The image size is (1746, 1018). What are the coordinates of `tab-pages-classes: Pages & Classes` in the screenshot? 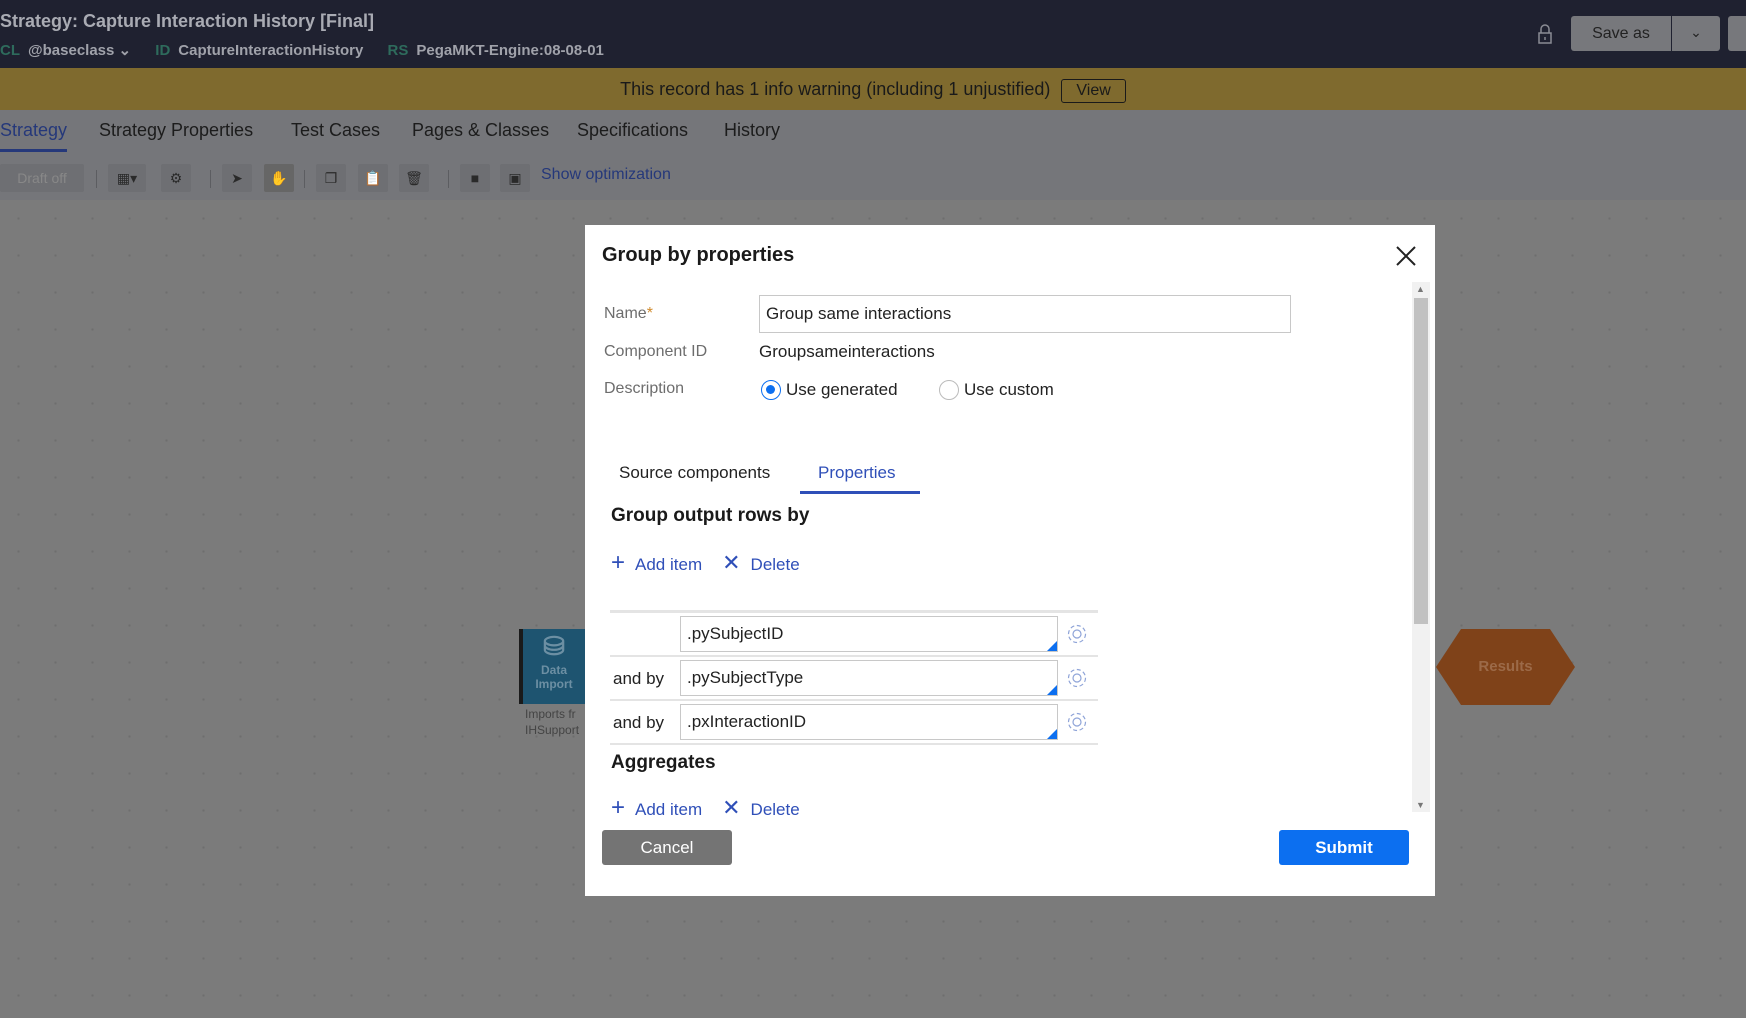 It's located at (480, 130).